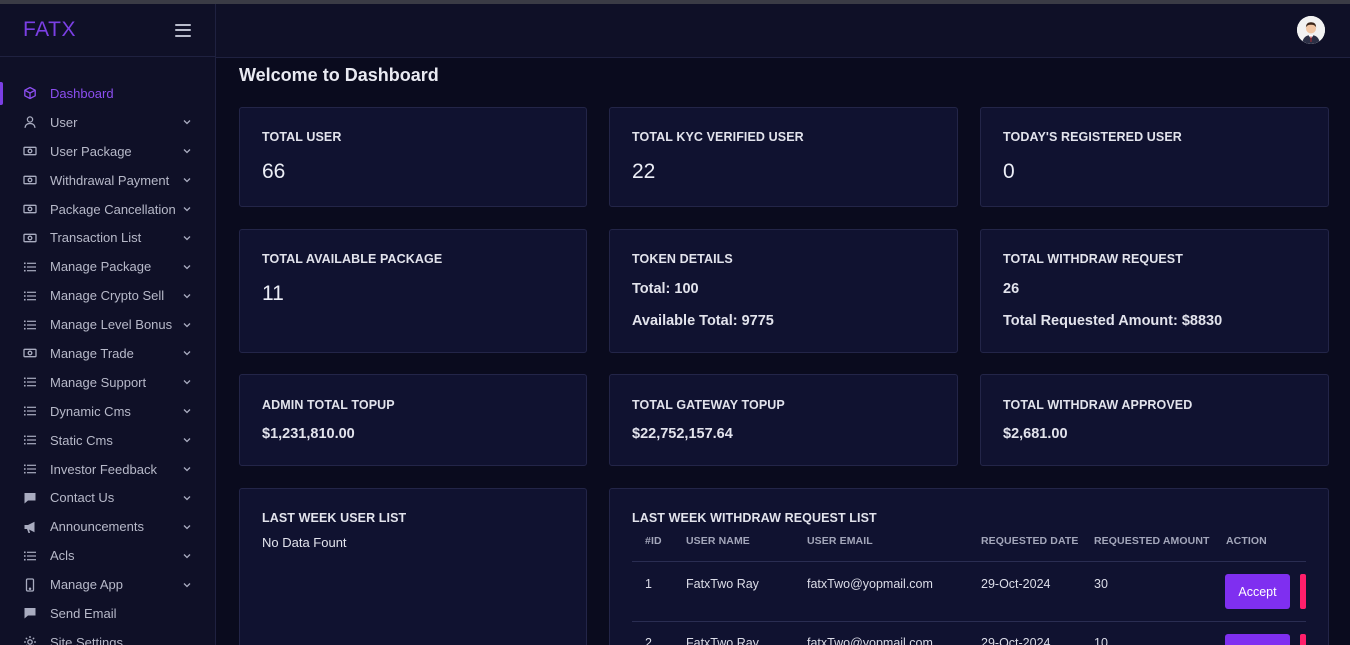 This screenshot has width=1350, height=645. I want to click on empty-message: No Data Fount, so click(304, 542).